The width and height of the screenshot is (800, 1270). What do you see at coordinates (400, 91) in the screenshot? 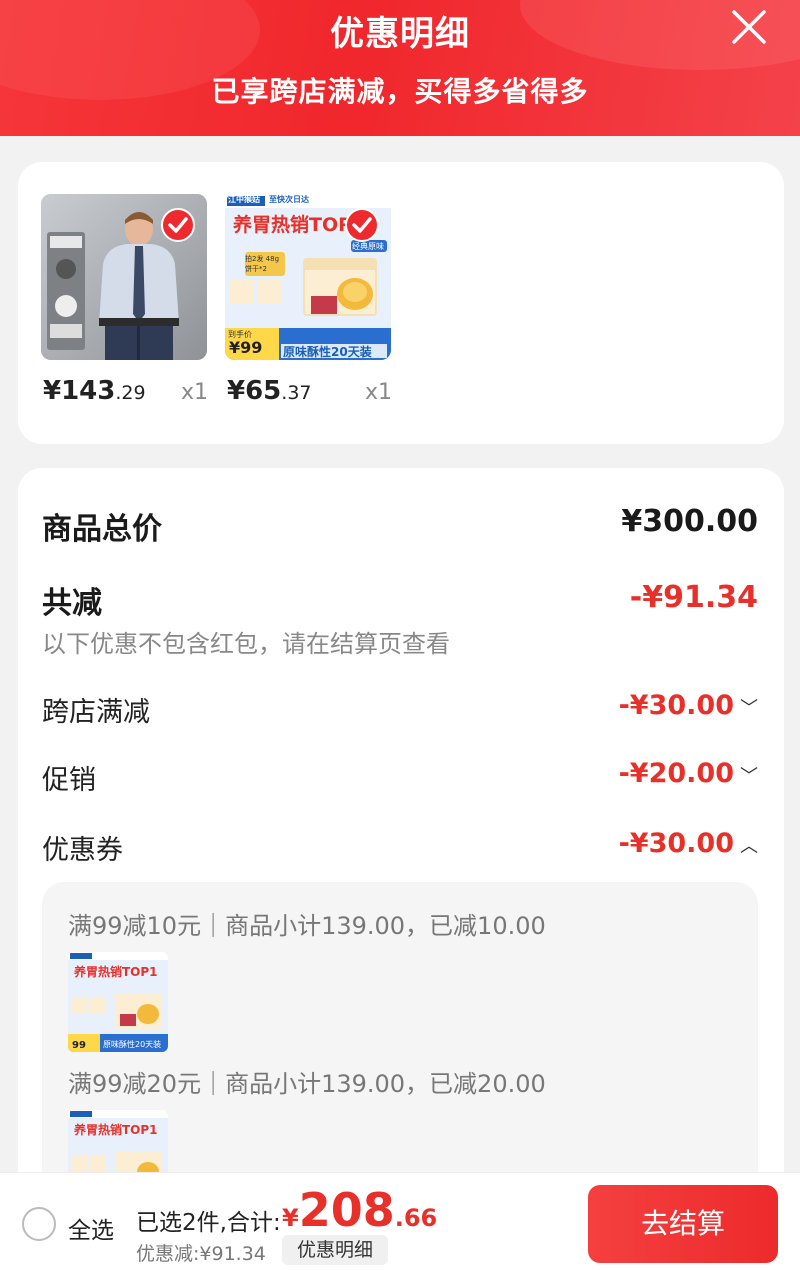
I see `page-subtitle: 已享跨店满减，买得多省得多` at bounding box center [400, 91].